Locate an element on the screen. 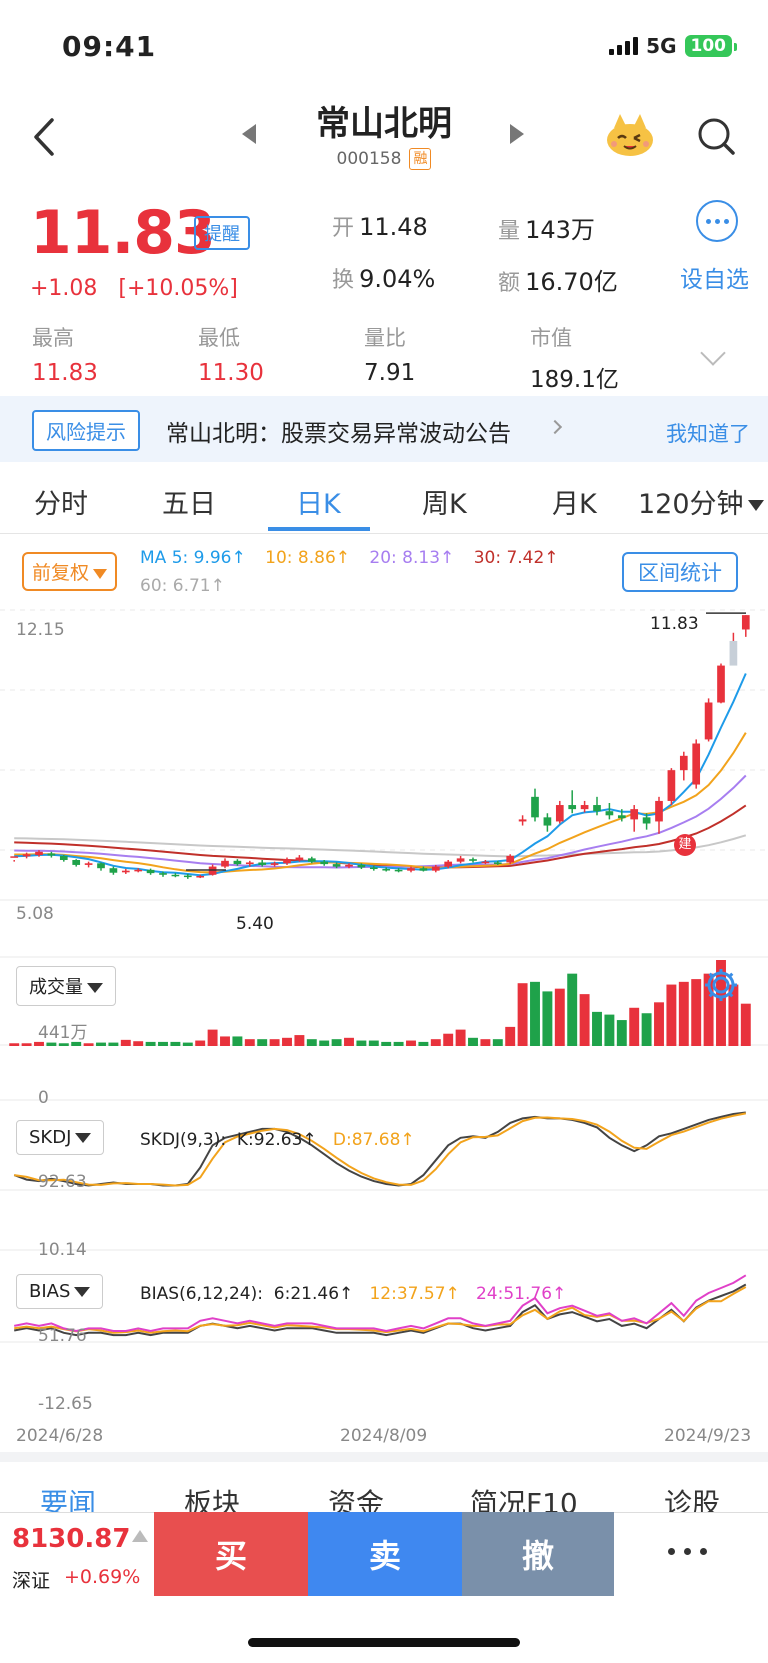 The image size is (768, 1663). skdj-select: SKDJ is located at coordinates (60, 1137).